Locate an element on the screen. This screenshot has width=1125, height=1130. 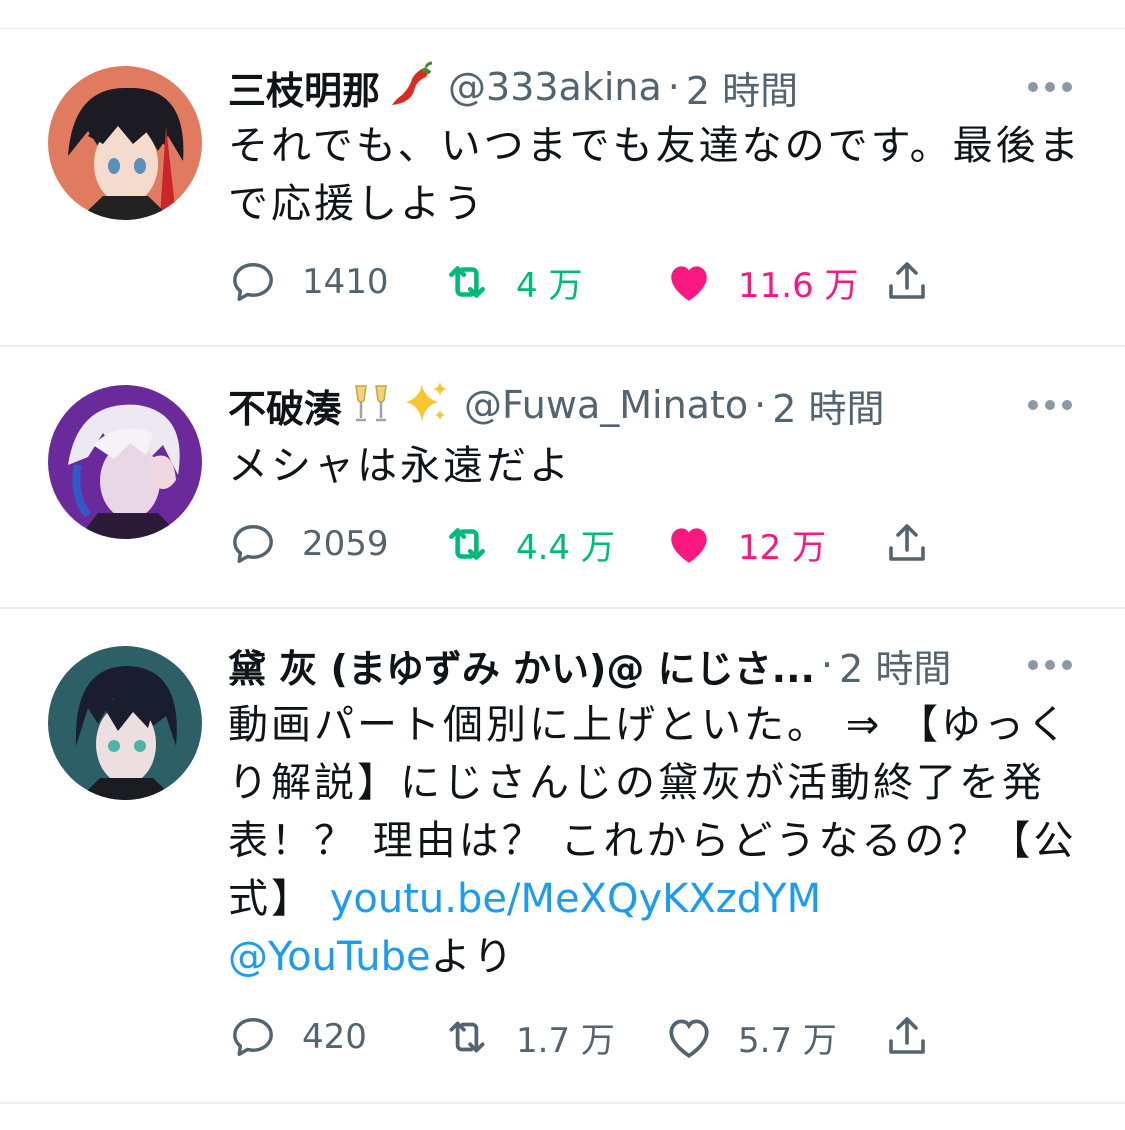
reply-count: 2059 is located at coordinates (345, 544).